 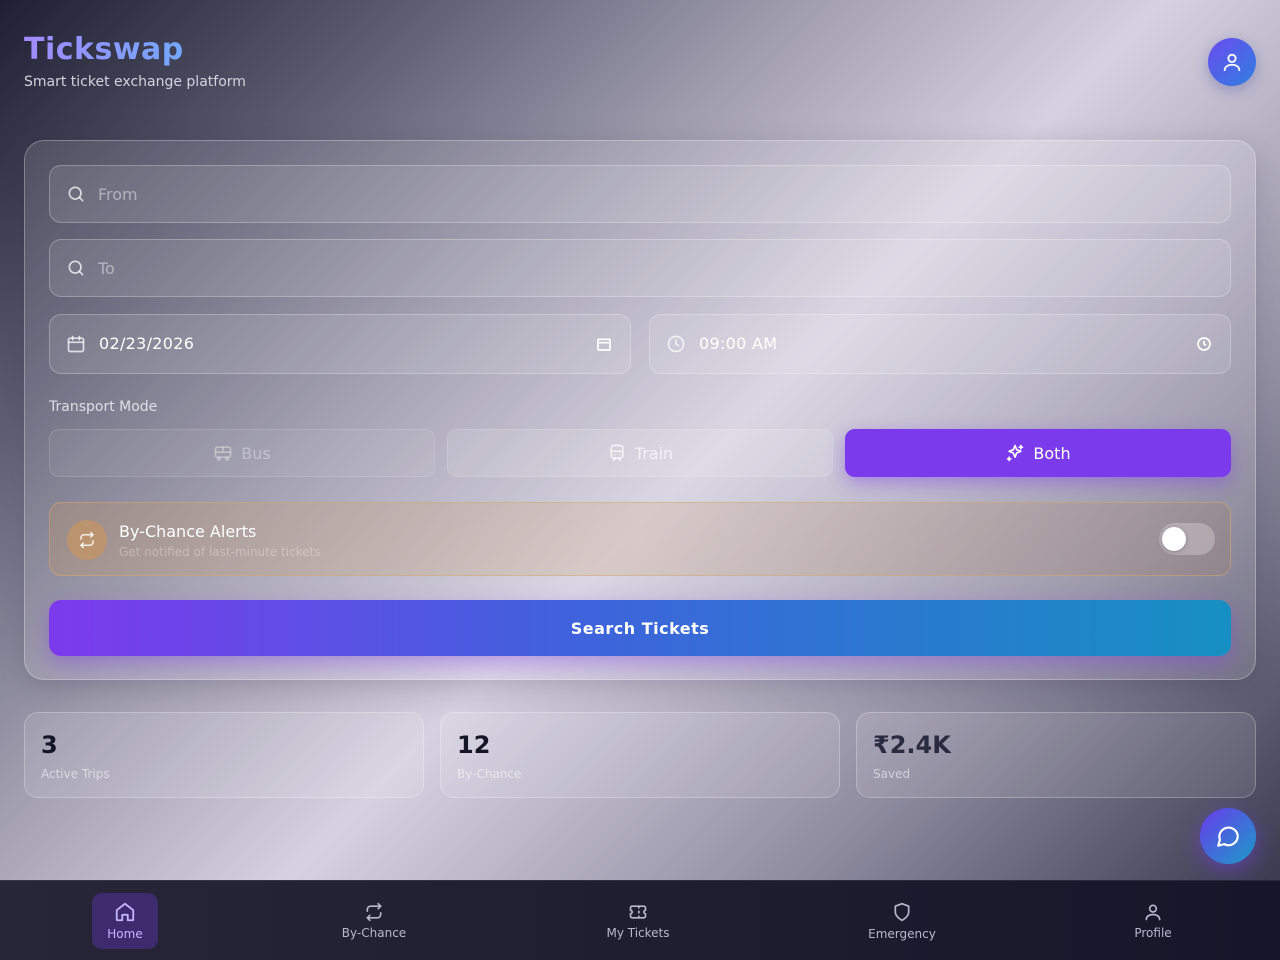 What do you see at coordinates (1187, 539) in the screenshot?
I see `alerts-toggle` at bounding box center [1187, 539].